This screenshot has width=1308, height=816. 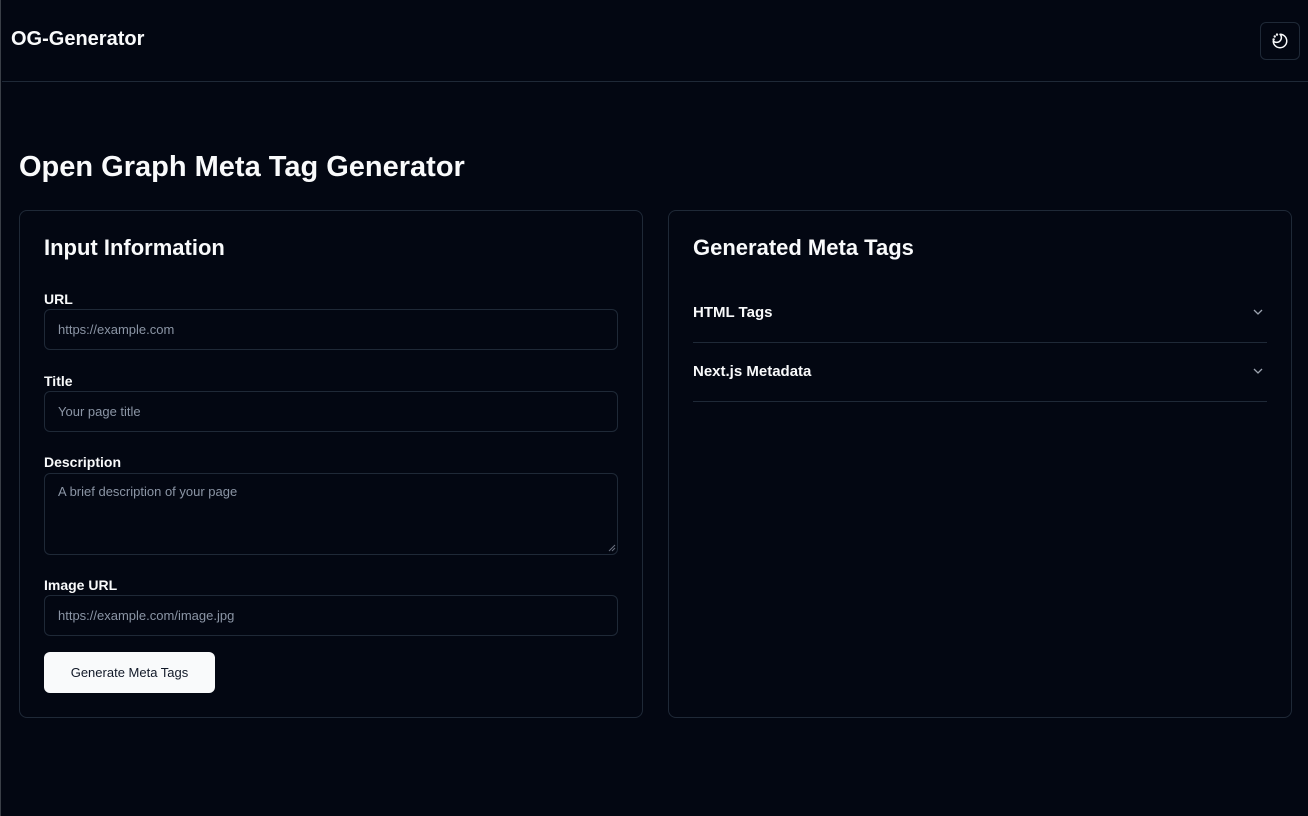 I want to click on accordion-label: Next.js Metadata, so click(x=752, y=371).